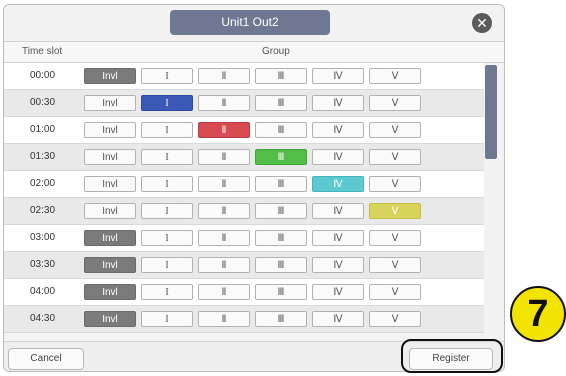  What do you see at coordinates (43, 183) in the screenshot?
I see `time-slot-label: 02:00` at bounding box center [43, 183].